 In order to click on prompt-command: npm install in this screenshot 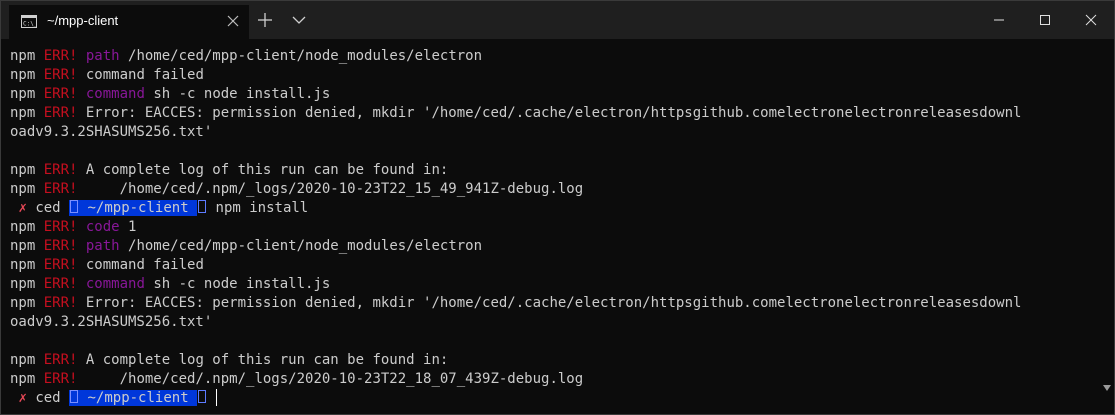, I will do `click(262, 208)`.